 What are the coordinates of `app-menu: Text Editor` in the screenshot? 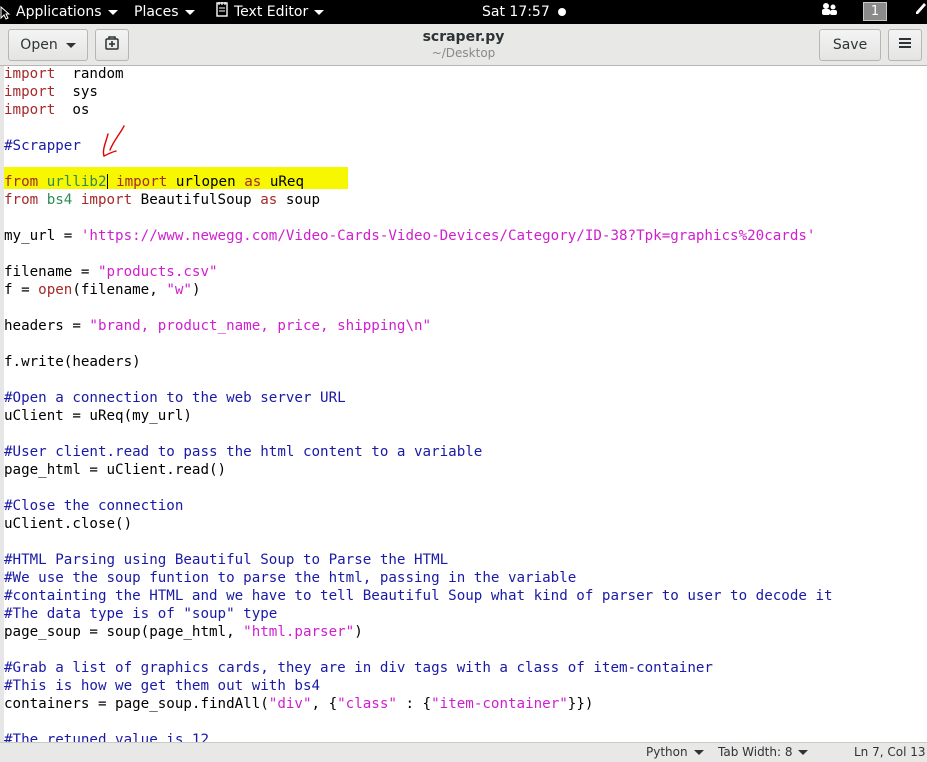 It's located at (270, 12).